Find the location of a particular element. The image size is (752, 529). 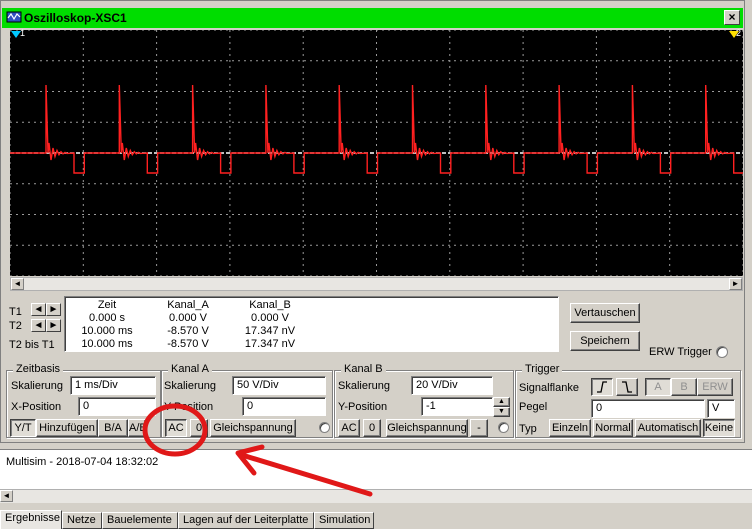

trigger-source-b-button: B is located at coordinates (684, 387).